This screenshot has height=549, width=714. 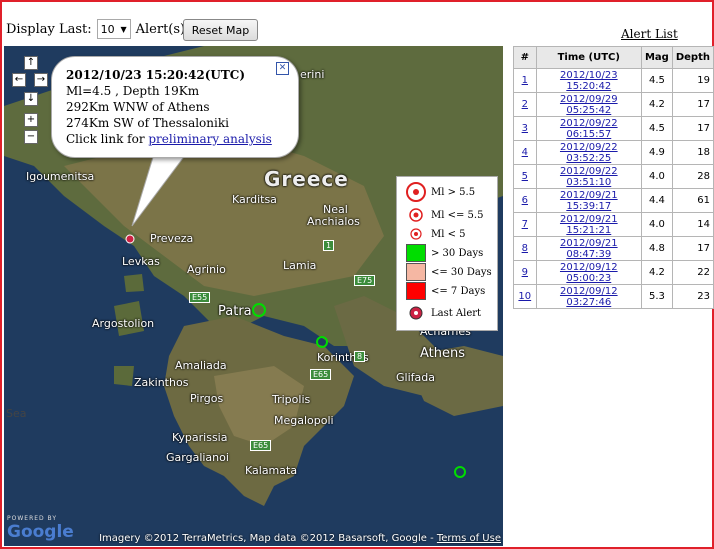 I want to click on alert-time-link: 2012/09/12 03:27:46, so click(x=589, y=297).